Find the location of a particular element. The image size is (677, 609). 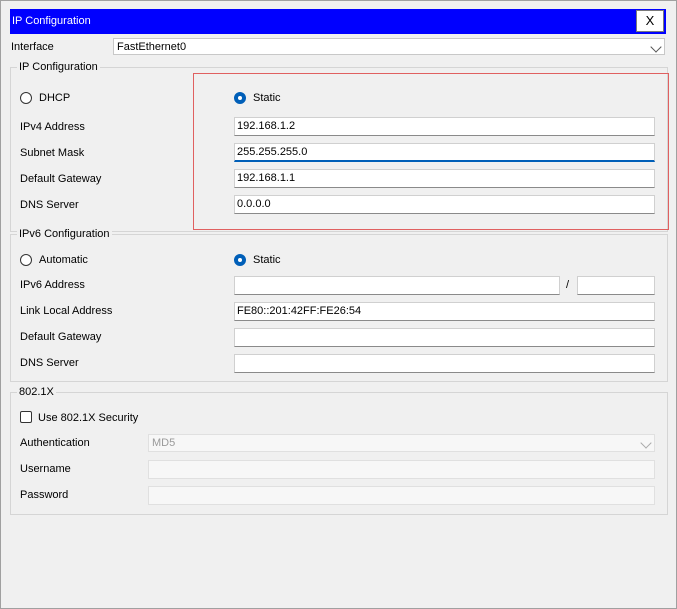

dhcp-radio is located at coordinates (26, 98).